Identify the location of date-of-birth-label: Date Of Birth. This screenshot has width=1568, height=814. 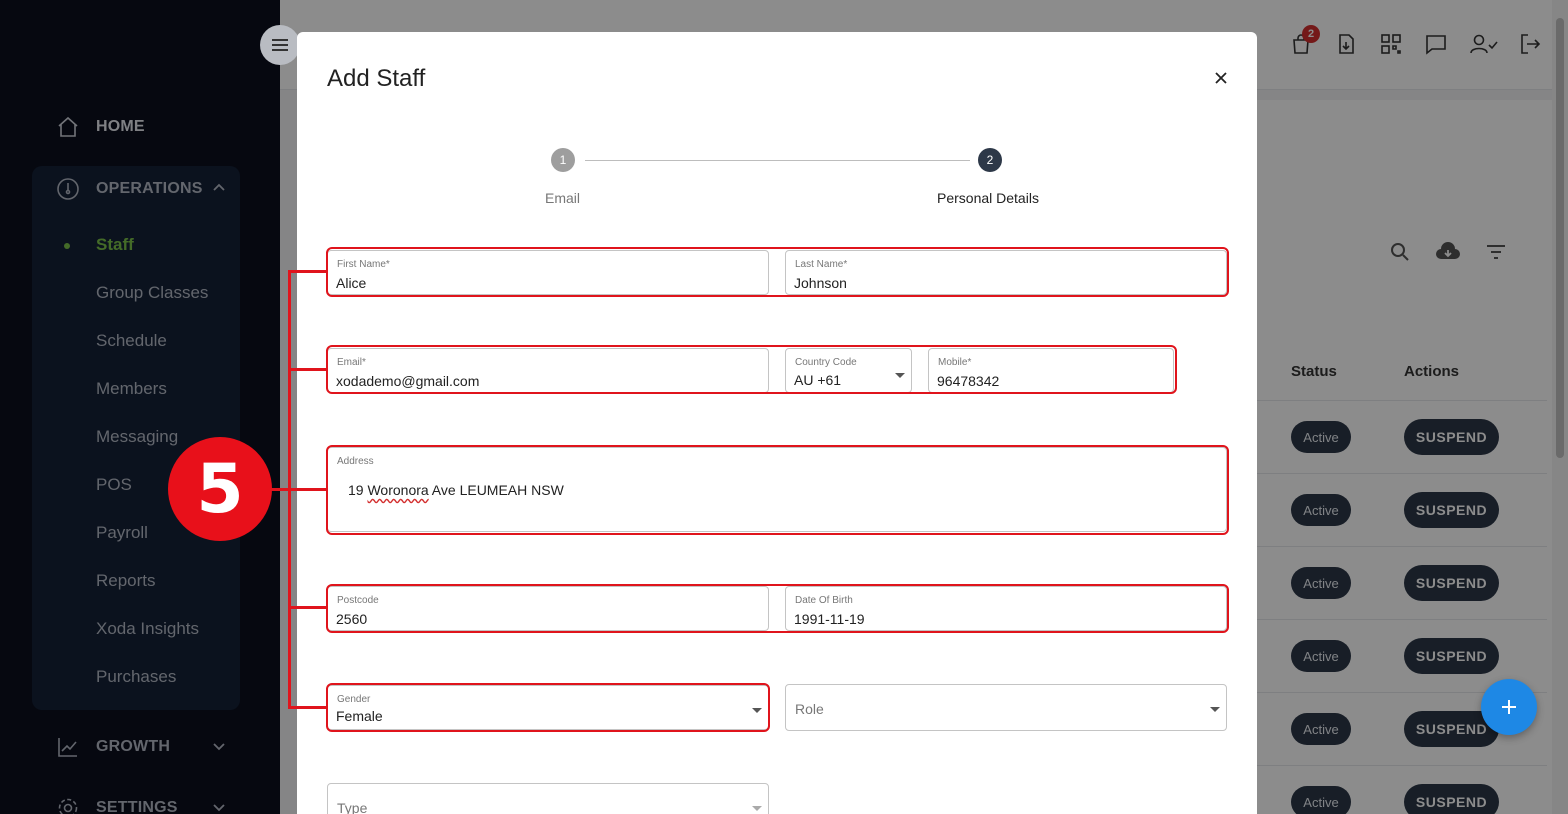
(824, 600).